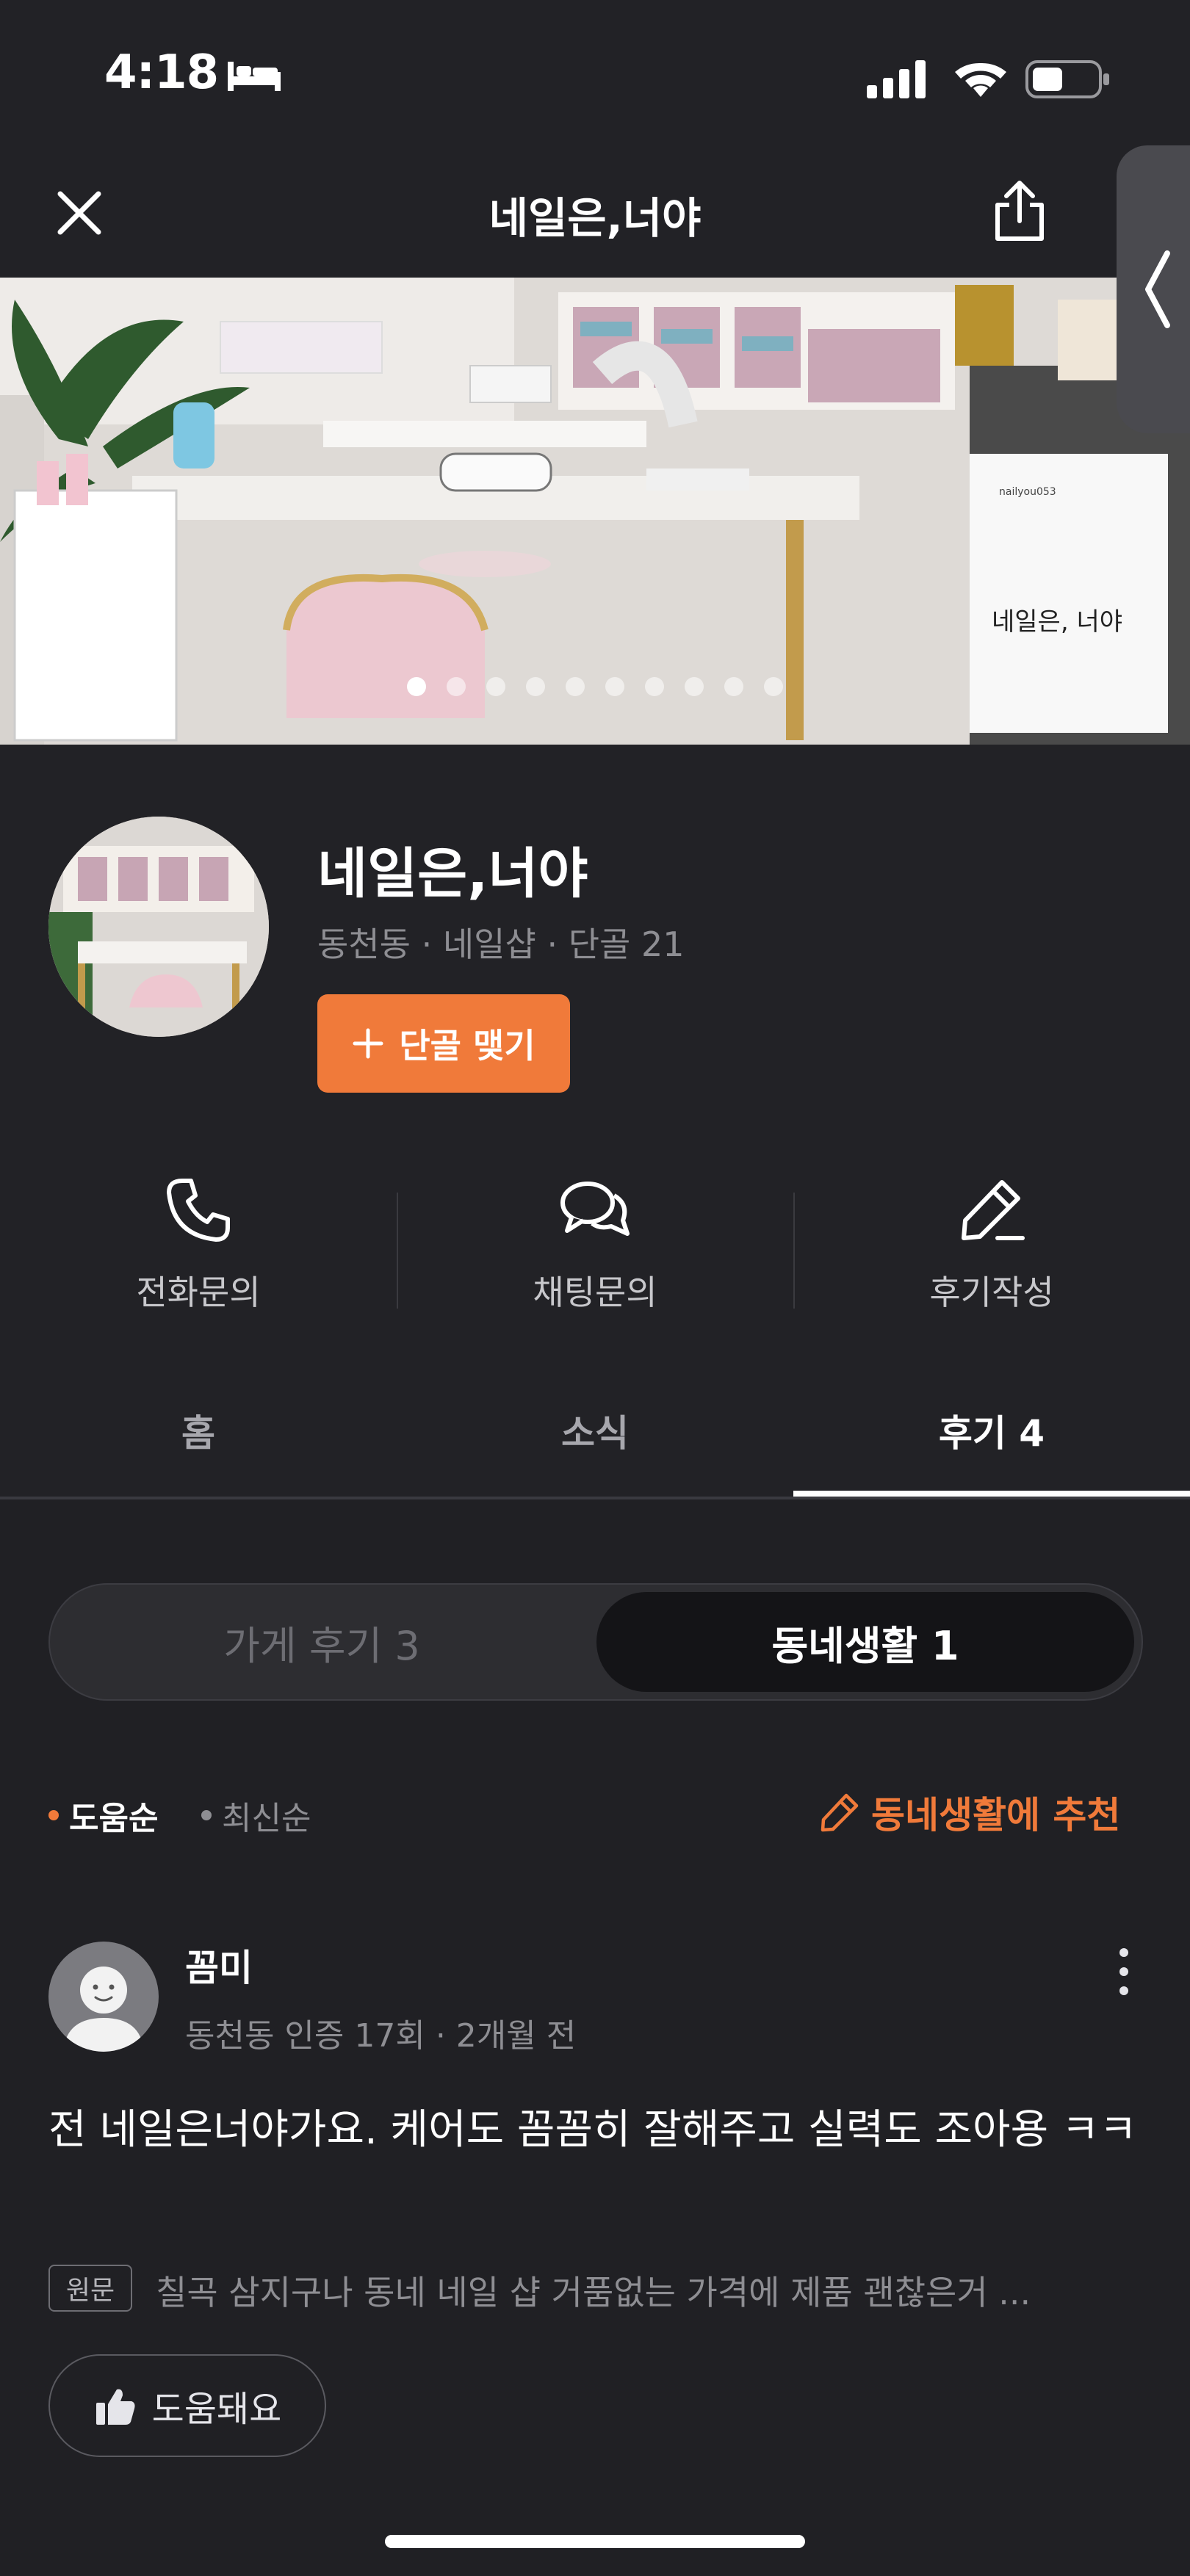 The width and height of the screenshot is (1190, 2576). I want to click on recommend-to-local-life-button: 동네생활에 추천, so click(969, 1812).